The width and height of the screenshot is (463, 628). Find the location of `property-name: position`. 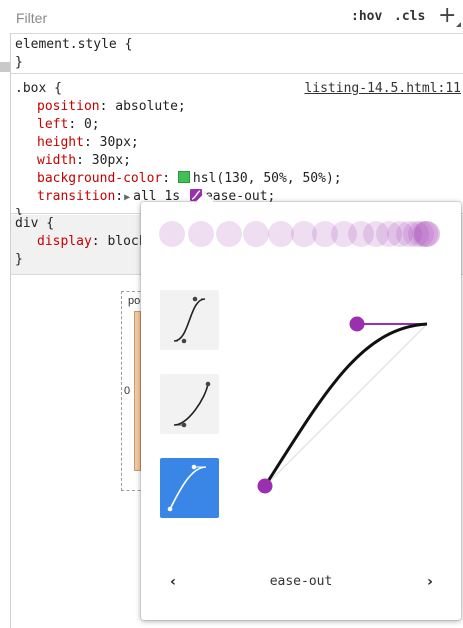

property-name: position is located at coordinates (68, 106).